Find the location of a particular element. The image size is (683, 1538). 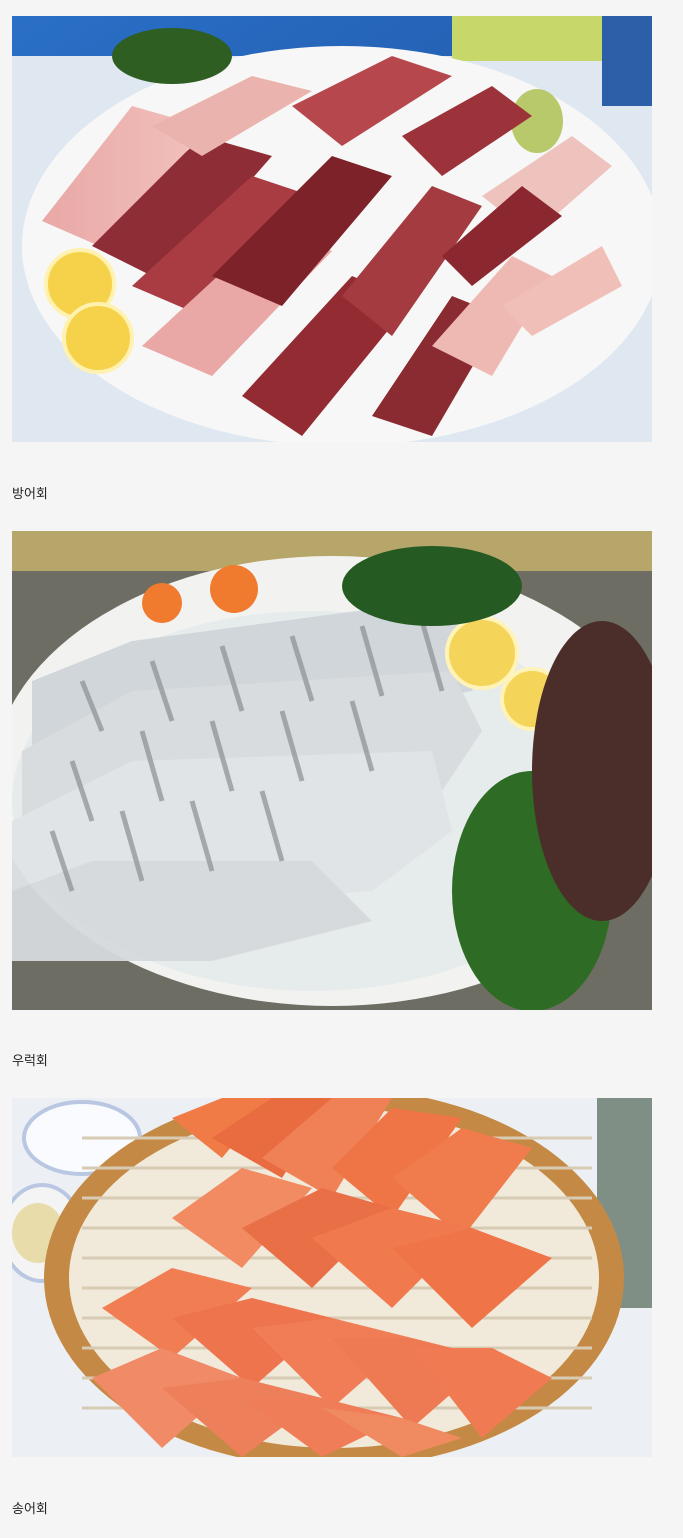

caption-trout: 송어회 is located at coordinates (30, 1509).